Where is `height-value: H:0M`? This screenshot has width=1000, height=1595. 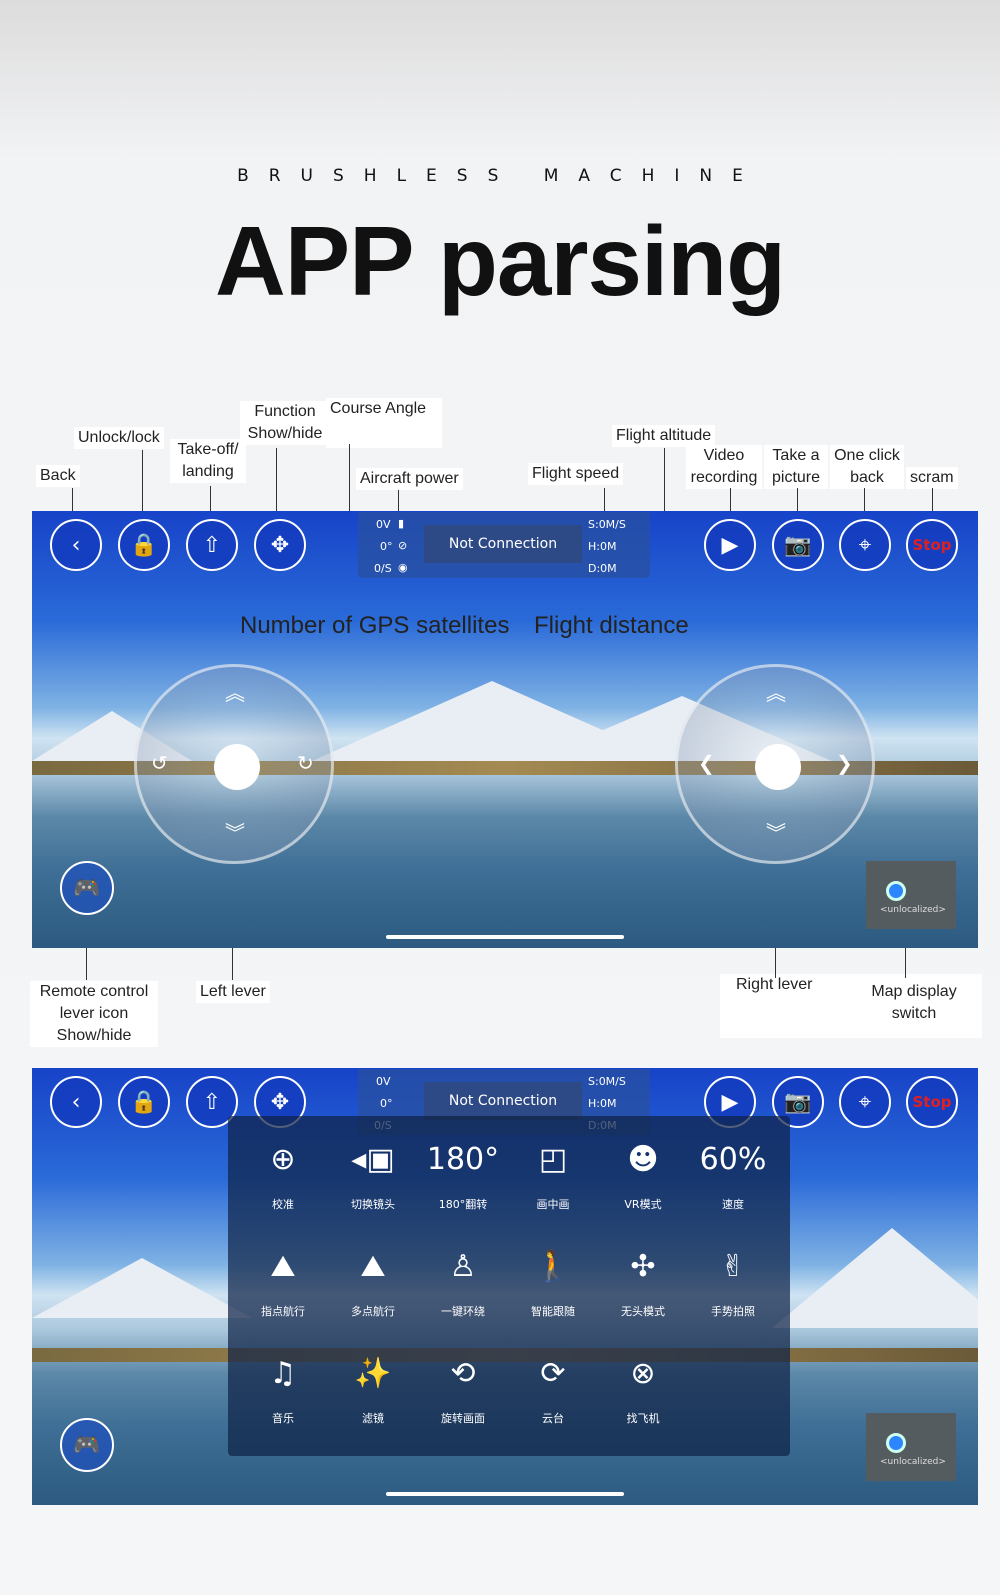
height-value: H:0M is located at coordinates (602, 546).